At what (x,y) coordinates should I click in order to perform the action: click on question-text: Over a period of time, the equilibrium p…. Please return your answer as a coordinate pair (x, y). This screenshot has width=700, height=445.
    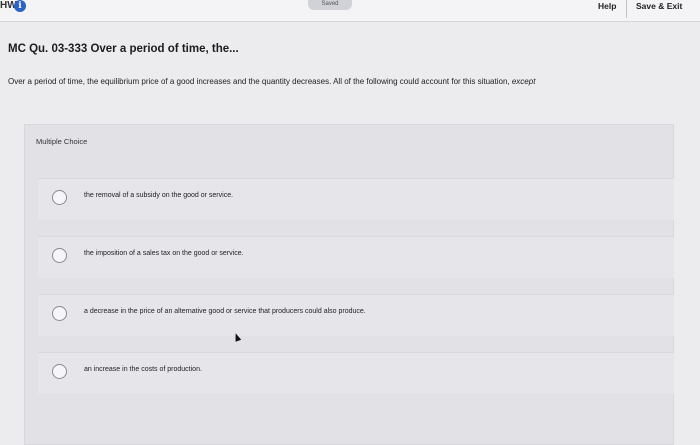
    Looking at the image, I should click on (353, 81).